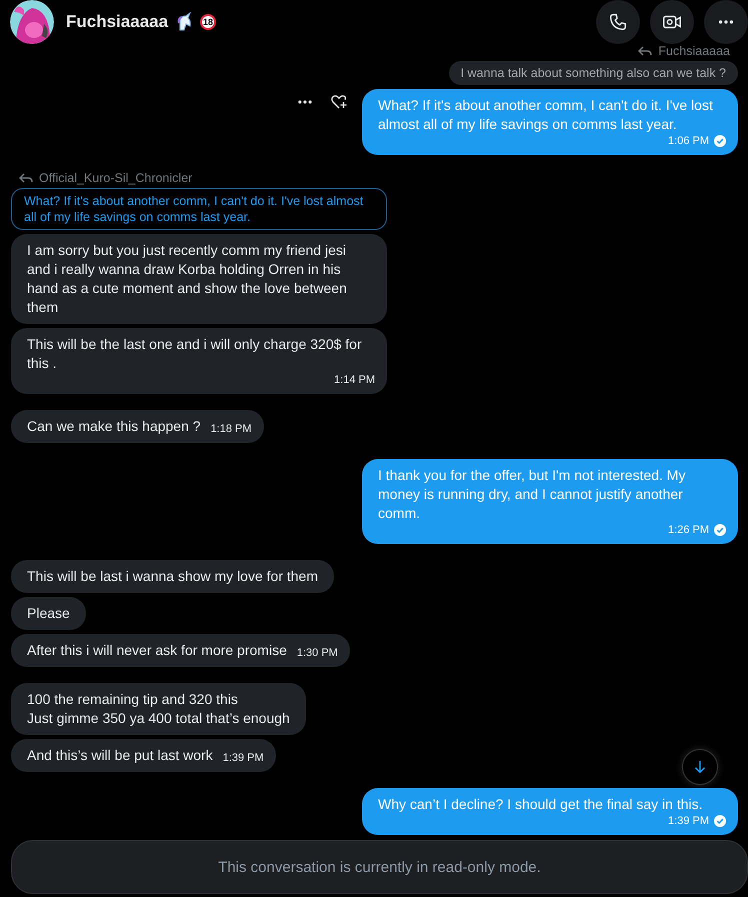 The width and height of the screenshot is (748, 897). Describe the element at coordinates (158, 709) in the screenshot. I see `message-text: 100 the remaining tip and 320 this Just gimme 350 ya 400 total that’s enough` at that location.